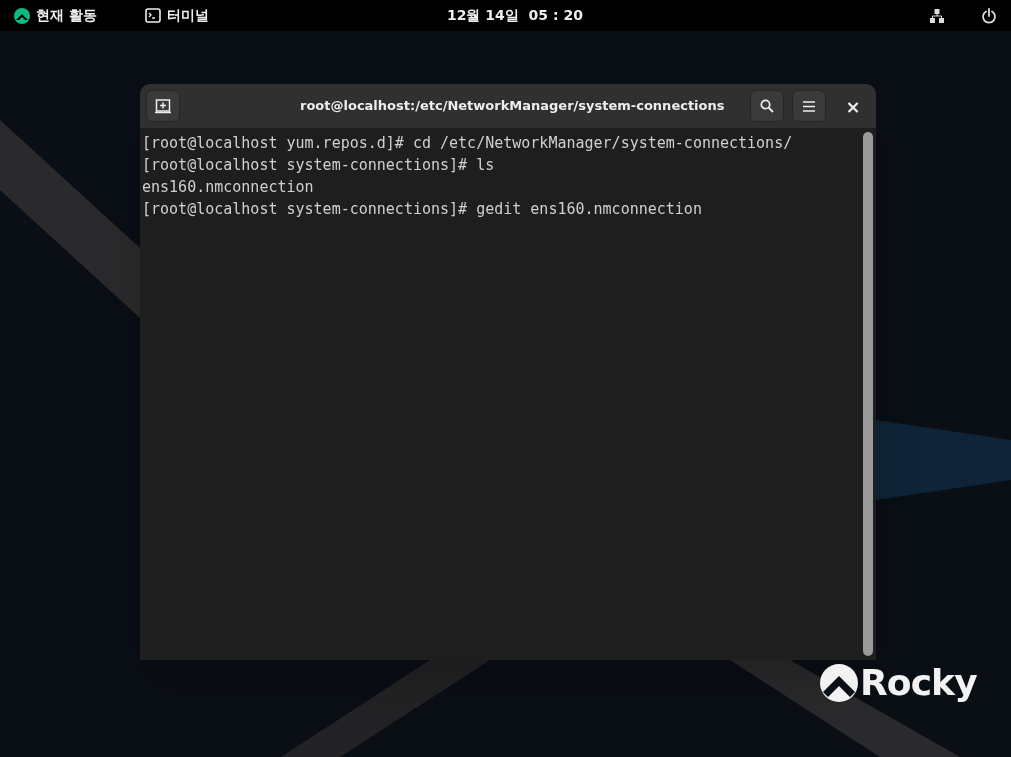 Image resolution: width=1011 pixels, height=757 pixels. Describe the element at coordinates (515, 15) in the screenshot. I see `clock: 12월 14일 05 : 20` at that location.